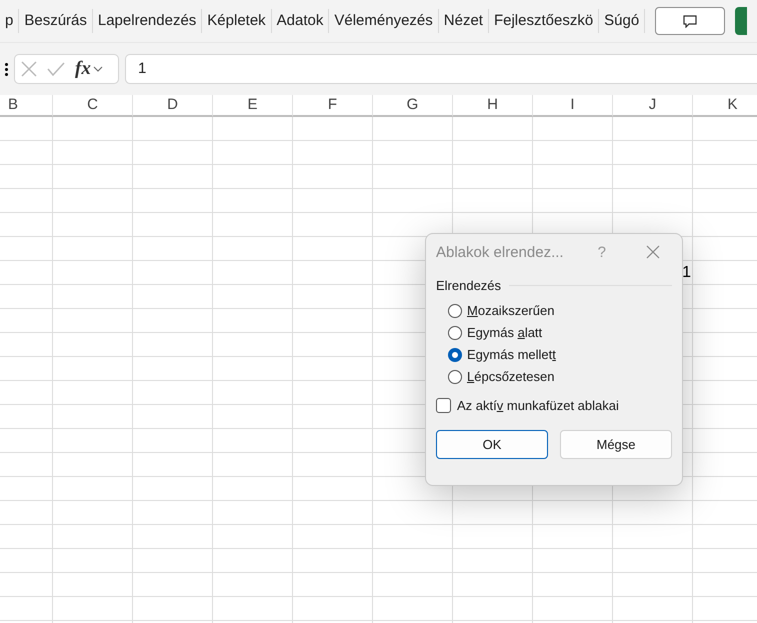 The width and height of the screenshot is (757, 623). Describe the element at coordinates (333, 106) in the screenshot. I see `column-header: F` at that location.